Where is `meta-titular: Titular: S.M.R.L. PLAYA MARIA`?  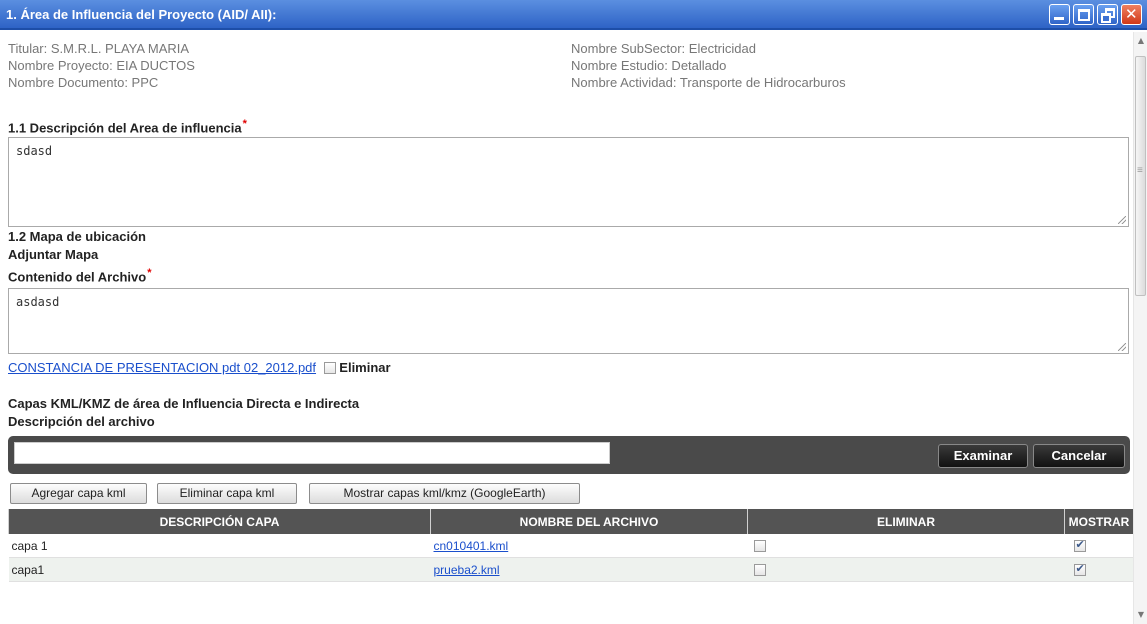 meta-titular: Titular: S.M.R.L. PLAYA MARIA is located at coordinates (99, 48).